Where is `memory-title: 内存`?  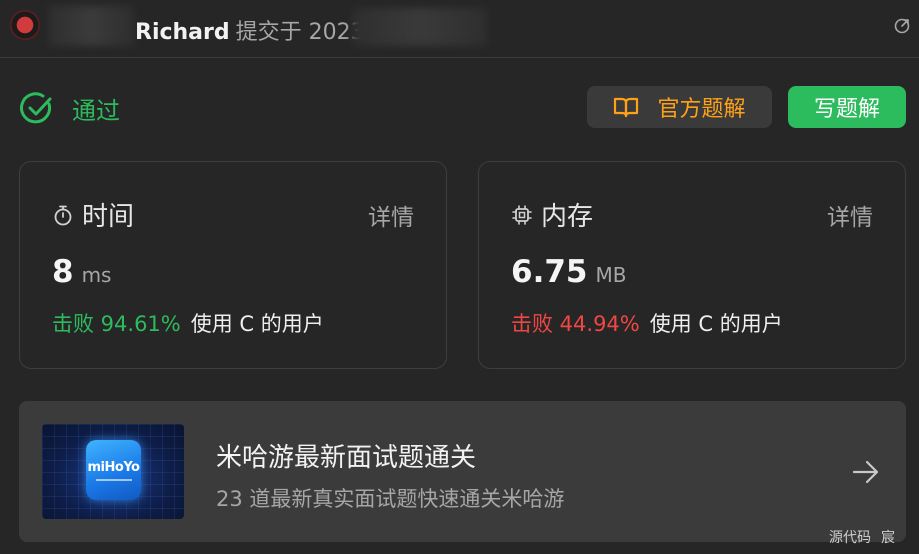 memory-title: 内存 is located at coordinates (552, 214).